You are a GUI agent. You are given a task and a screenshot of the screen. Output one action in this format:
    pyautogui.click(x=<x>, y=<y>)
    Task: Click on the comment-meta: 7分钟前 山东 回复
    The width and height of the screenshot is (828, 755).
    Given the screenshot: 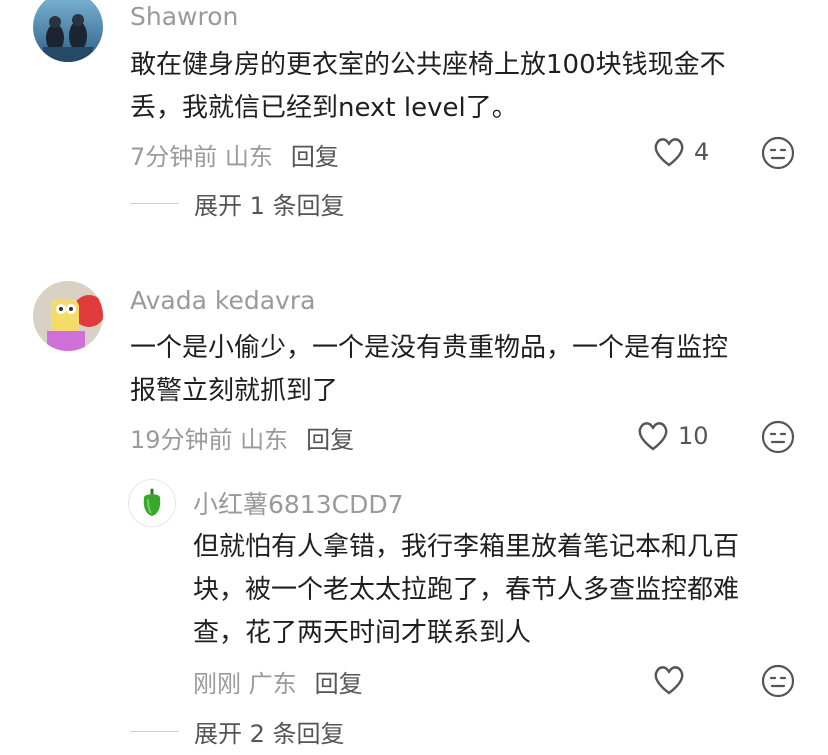 What is the action you would take?
    pyautogui.click(x=234, y=154)
    